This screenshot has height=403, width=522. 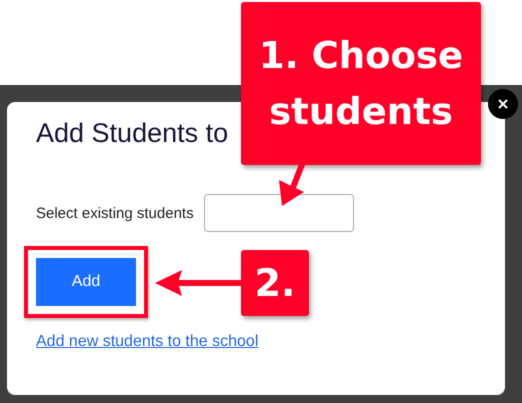 What do you see at coordinates (115, 213) in the screenshot?
I see `field-label: Select existing students` at bounding box center [115, 213].